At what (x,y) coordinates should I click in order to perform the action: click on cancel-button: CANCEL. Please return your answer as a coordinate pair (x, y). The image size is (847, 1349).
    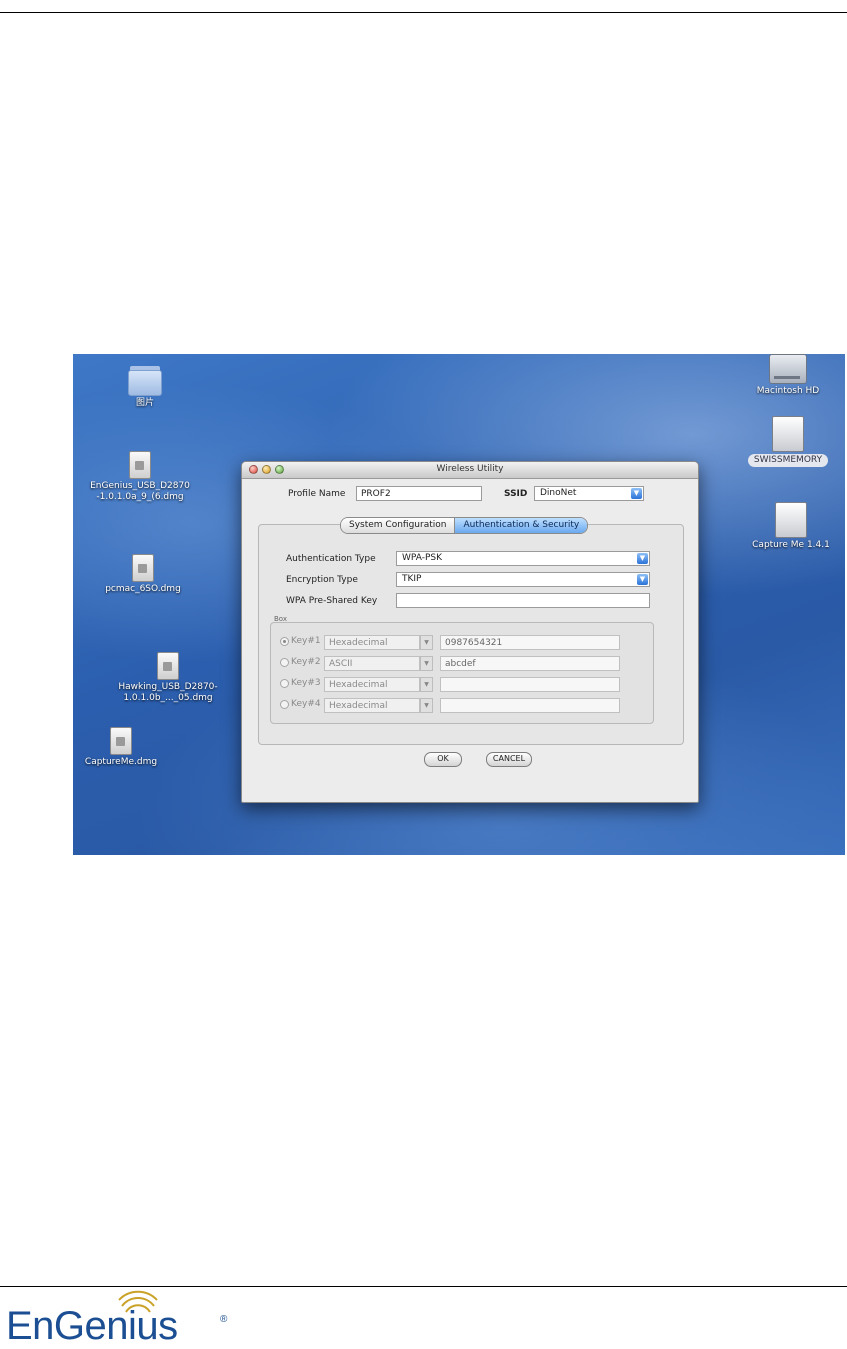
    Looking at the image, I should click on (509, 759).